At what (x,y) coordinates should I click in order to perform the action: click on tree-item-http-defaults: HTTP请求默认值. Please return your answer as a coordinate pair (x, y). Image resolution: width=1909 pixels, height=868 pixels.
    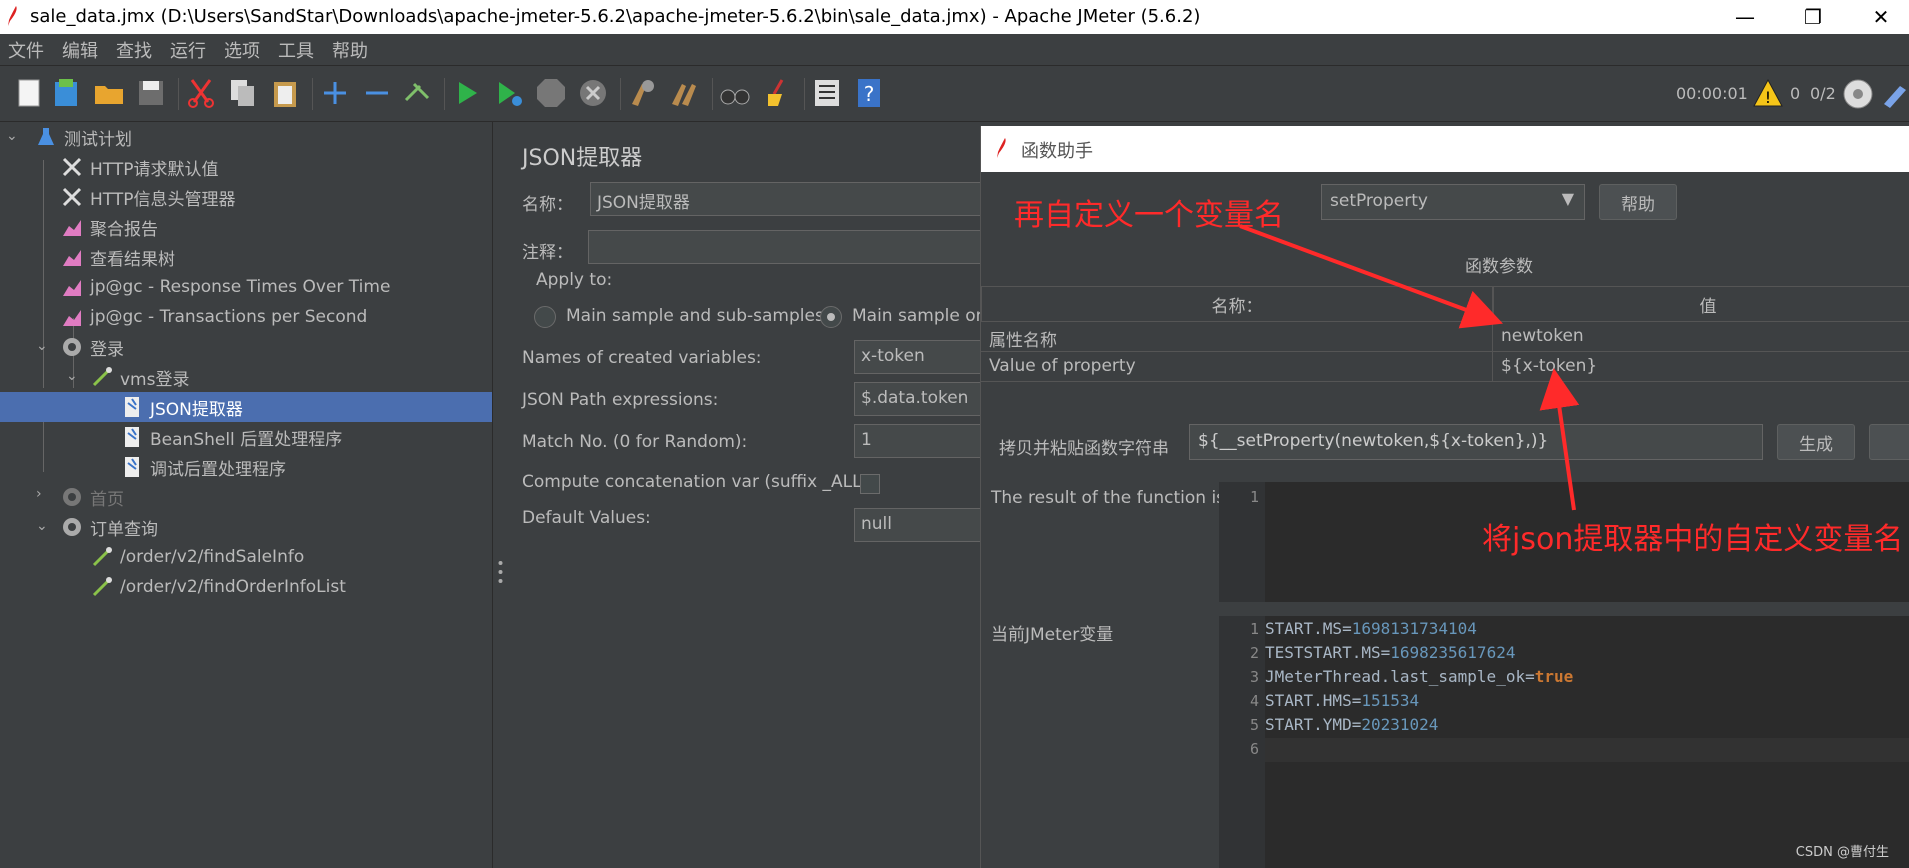
    Looking at the image, I should click on (246, 167).